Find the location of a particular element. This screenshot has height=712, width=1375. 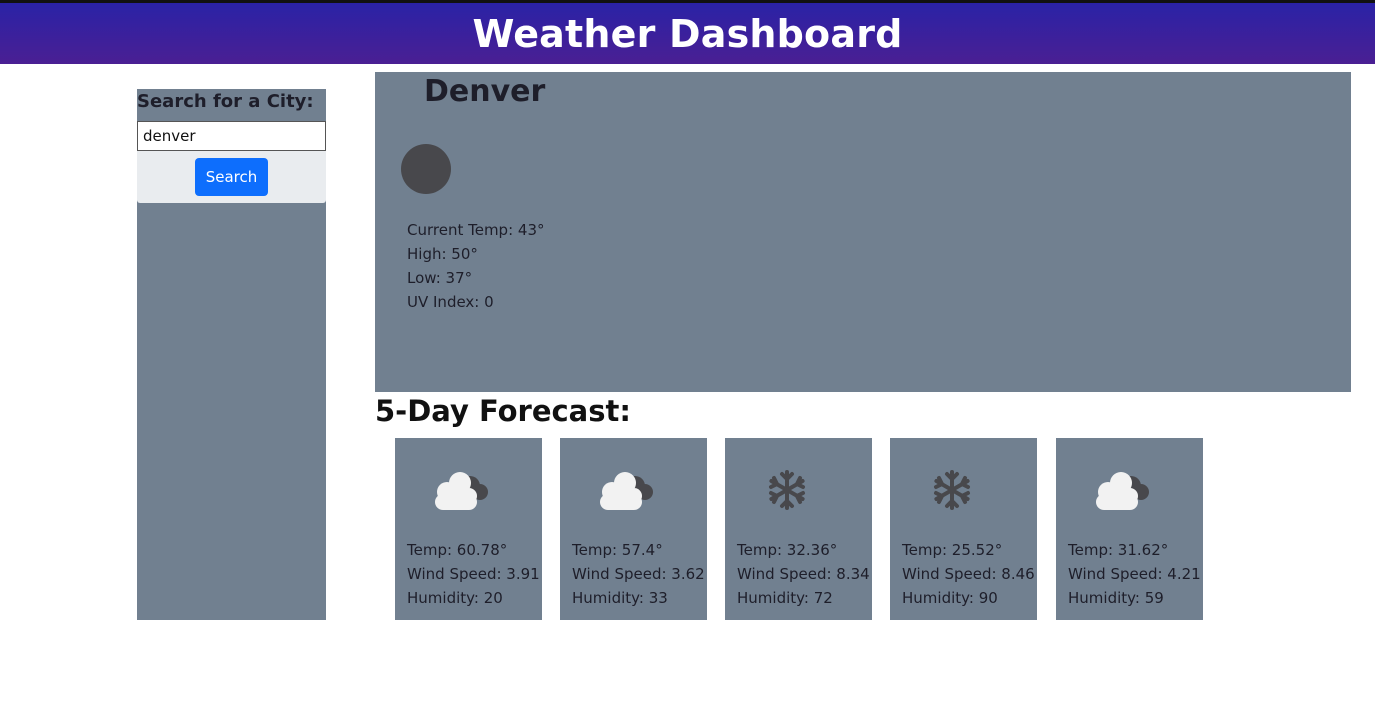

current-low: Low: 37° is located at coordinates (440, 278).